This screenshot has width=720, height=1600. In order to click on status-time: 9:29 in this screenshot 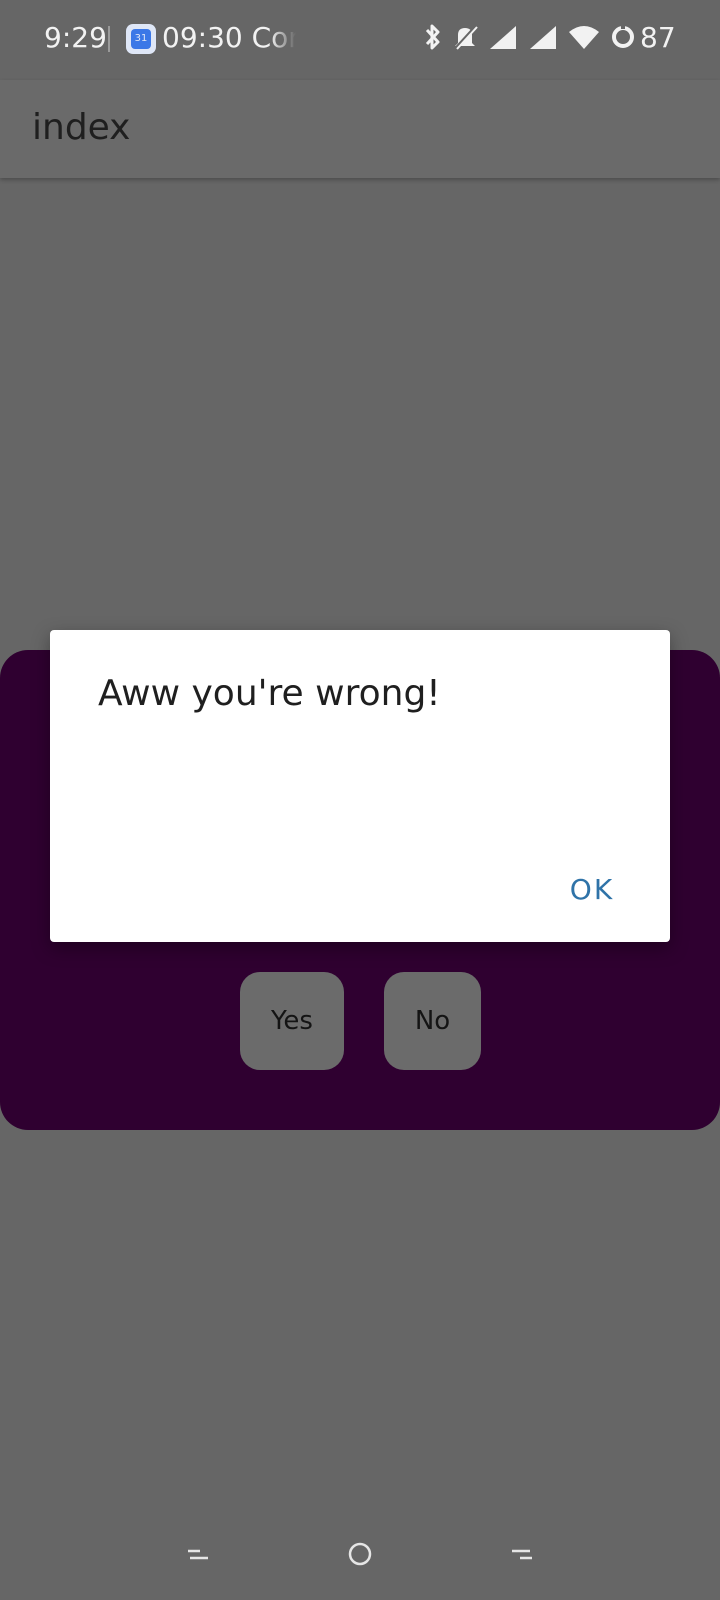, I will do `click(75, 37)`.